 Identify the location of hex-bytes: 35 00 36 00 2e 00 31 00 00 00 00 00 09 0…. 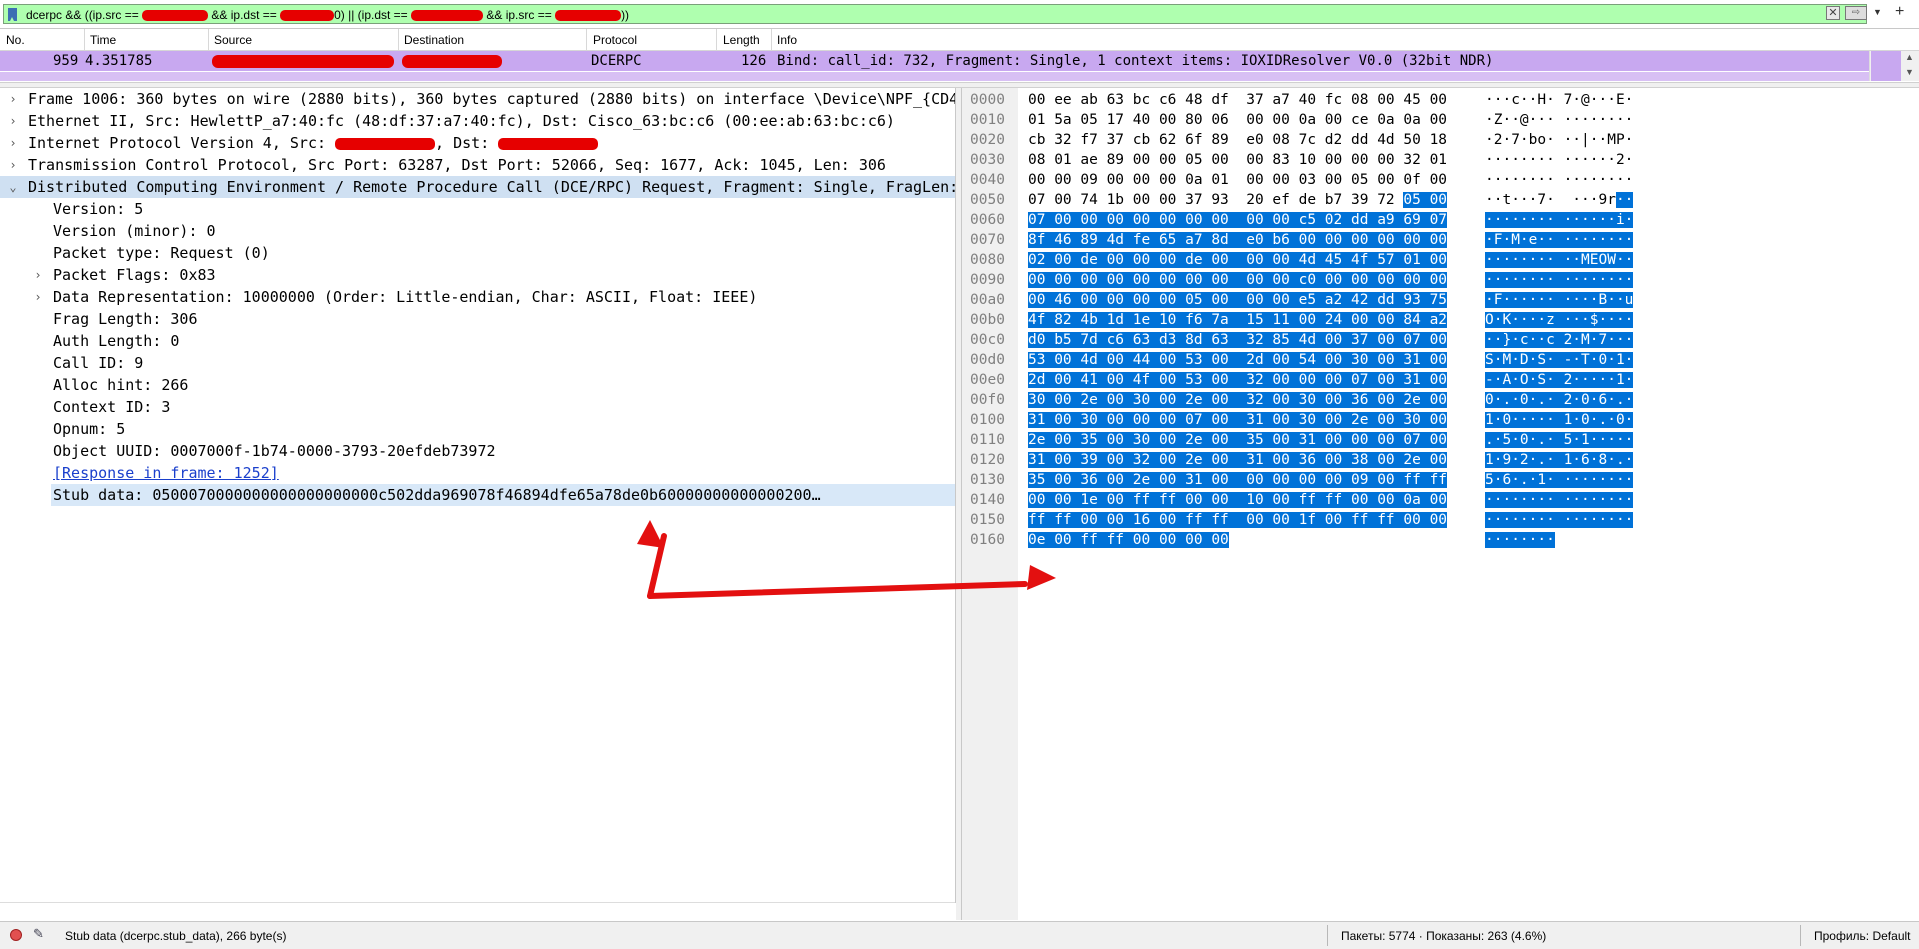
(1238, 480).